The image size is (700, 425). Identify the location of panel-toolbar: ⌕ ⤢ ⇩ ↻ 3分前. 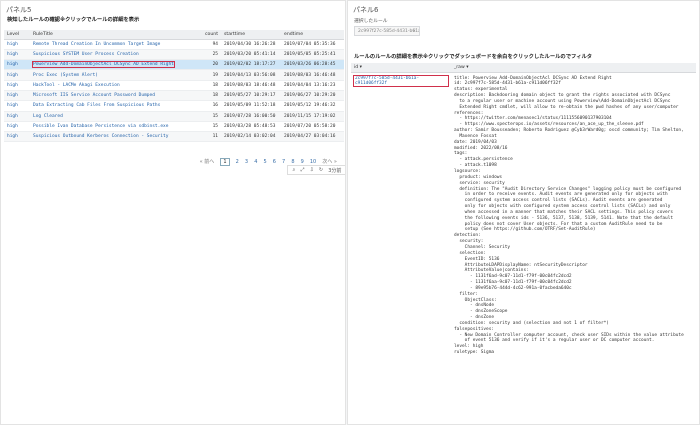
(316, 170).